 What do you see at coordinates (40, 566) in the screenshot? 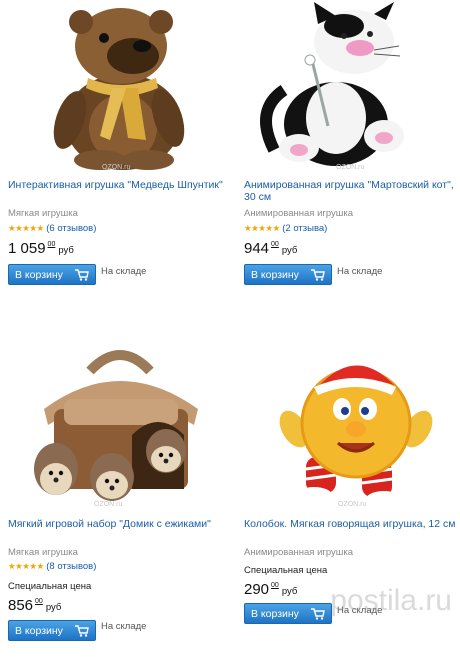
I see `star-icon: ★` at bounding box center [40, 566].